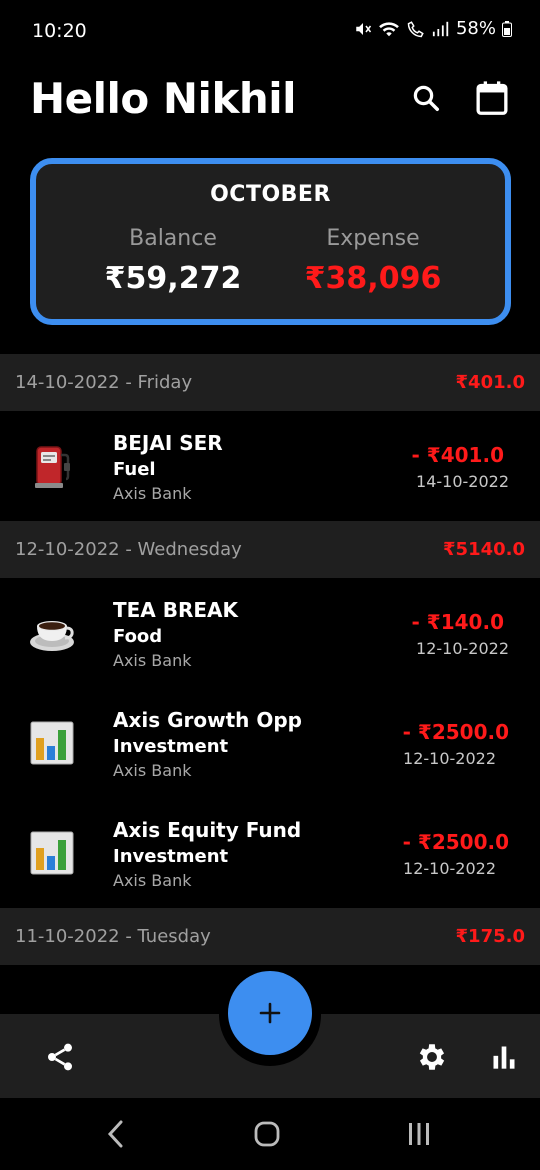 The width and height of the screenshot is (540, 1170). I want to click on stats-button, so click(504, 1057).